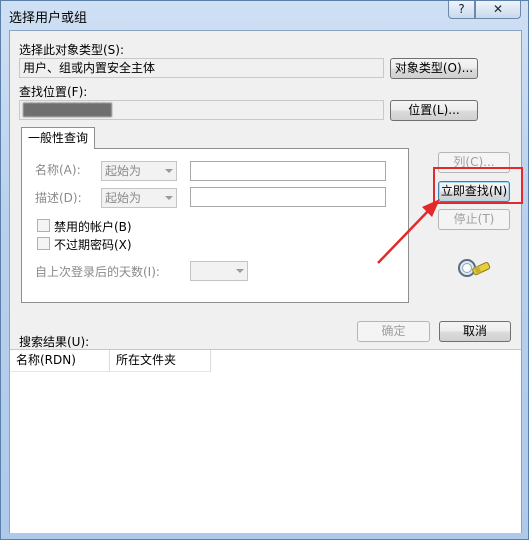 The width and height of the screenshot is (529, 540). I want to click on description-mode-select: 起始为, so click(139, 198).